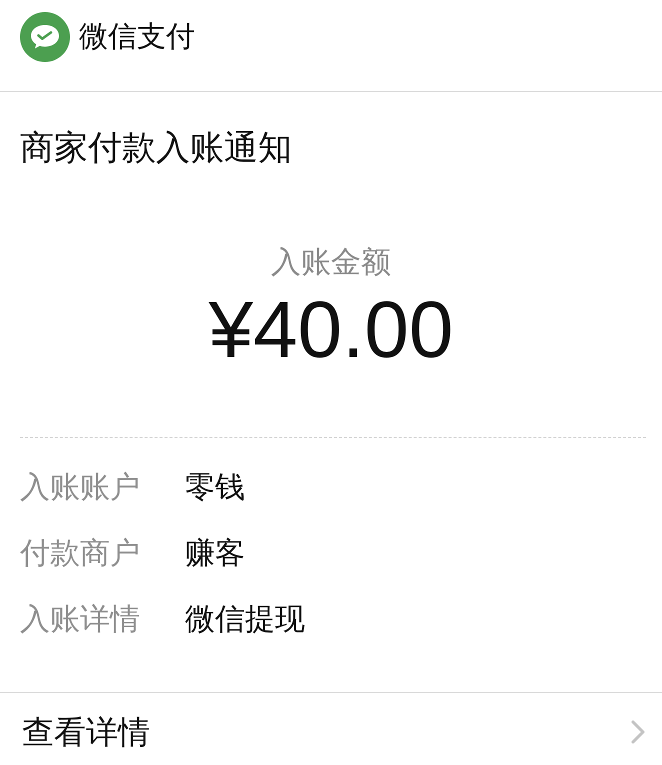 The image size is (662, 765). I want to click on detail-value: 赚客, so click(215, 554).